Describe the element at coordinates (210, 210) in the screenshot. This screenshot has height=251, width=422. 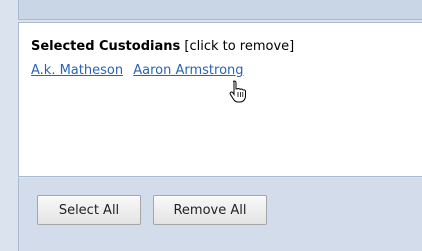
I see `remove-all-button: Remove All` at that location.